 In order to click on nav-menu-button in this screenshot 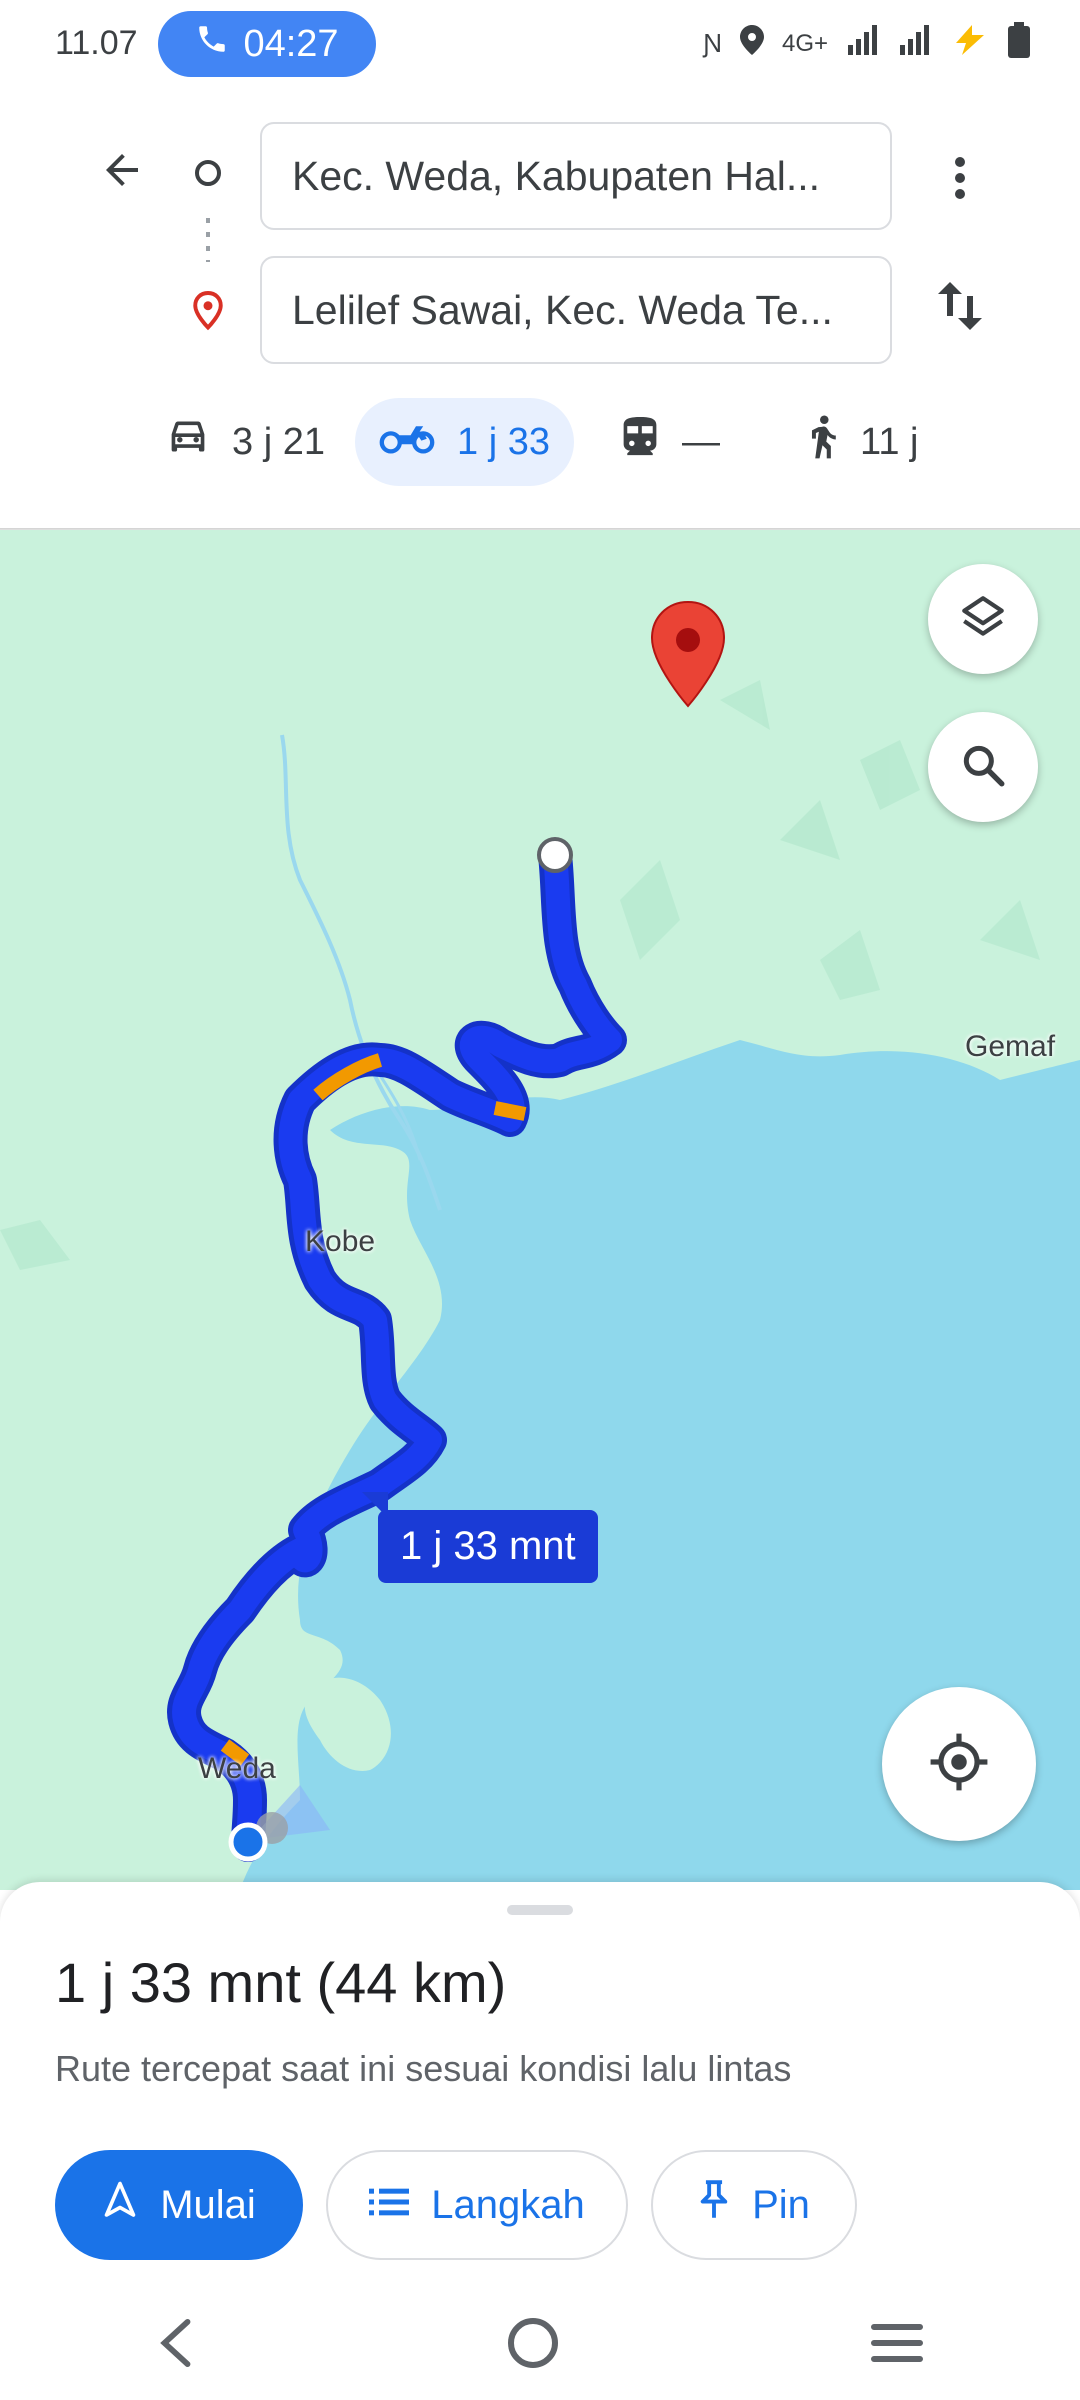, I will do `click(897, 2345)`.